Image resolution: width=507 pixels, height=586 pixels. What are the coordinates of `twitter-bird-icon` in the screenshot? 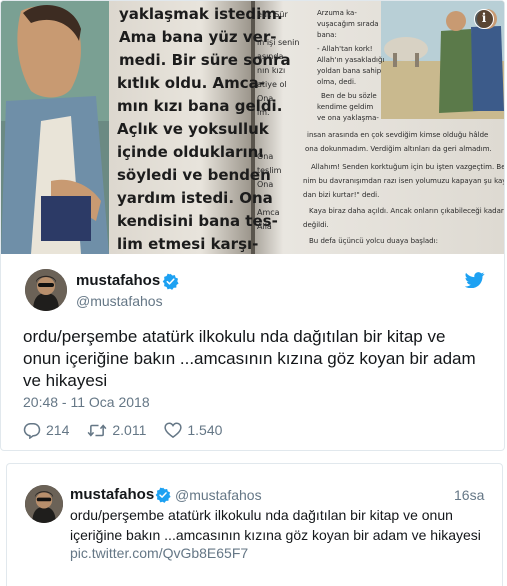 It's located at (475, 280).